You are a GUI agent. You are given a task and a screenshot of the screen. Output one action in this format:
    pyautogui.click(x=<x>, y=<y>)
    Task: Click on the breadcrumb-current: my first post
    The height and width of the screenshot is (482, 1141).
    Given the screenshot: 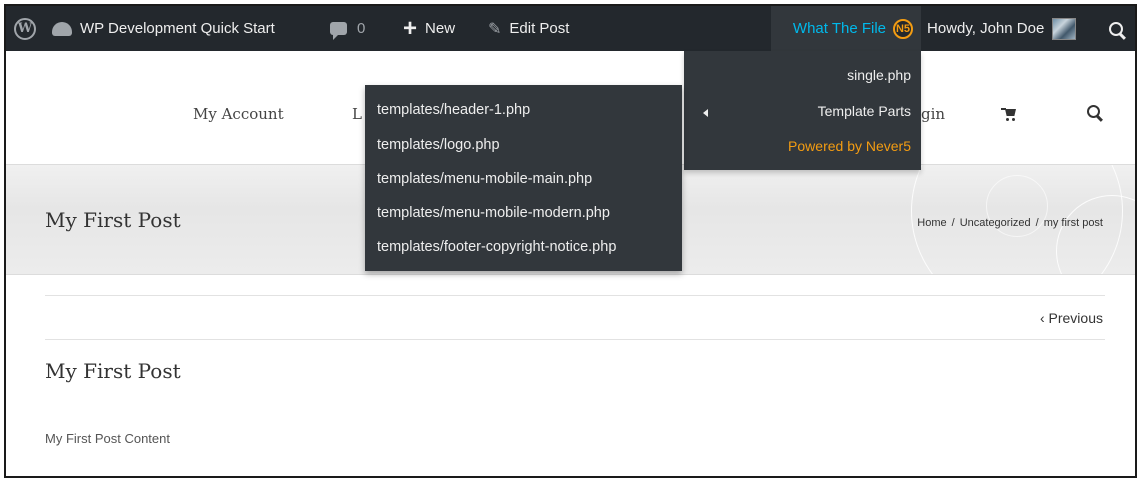 What is the action you would take?
    pyautogui.click(x=1073, y=223)
    